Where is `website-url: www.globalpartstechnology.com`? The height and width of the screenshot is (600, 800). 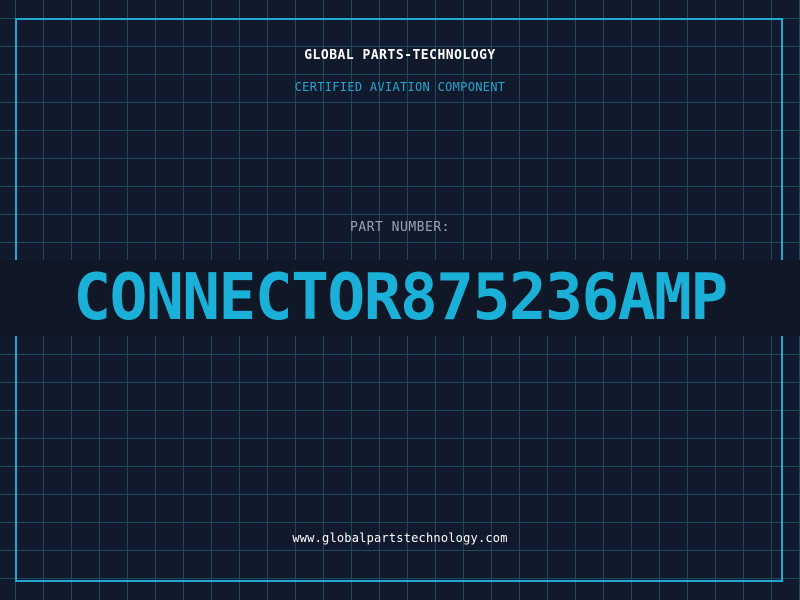
website-url: www.globalpartstechnology.com is located at coordinates (400, 538).